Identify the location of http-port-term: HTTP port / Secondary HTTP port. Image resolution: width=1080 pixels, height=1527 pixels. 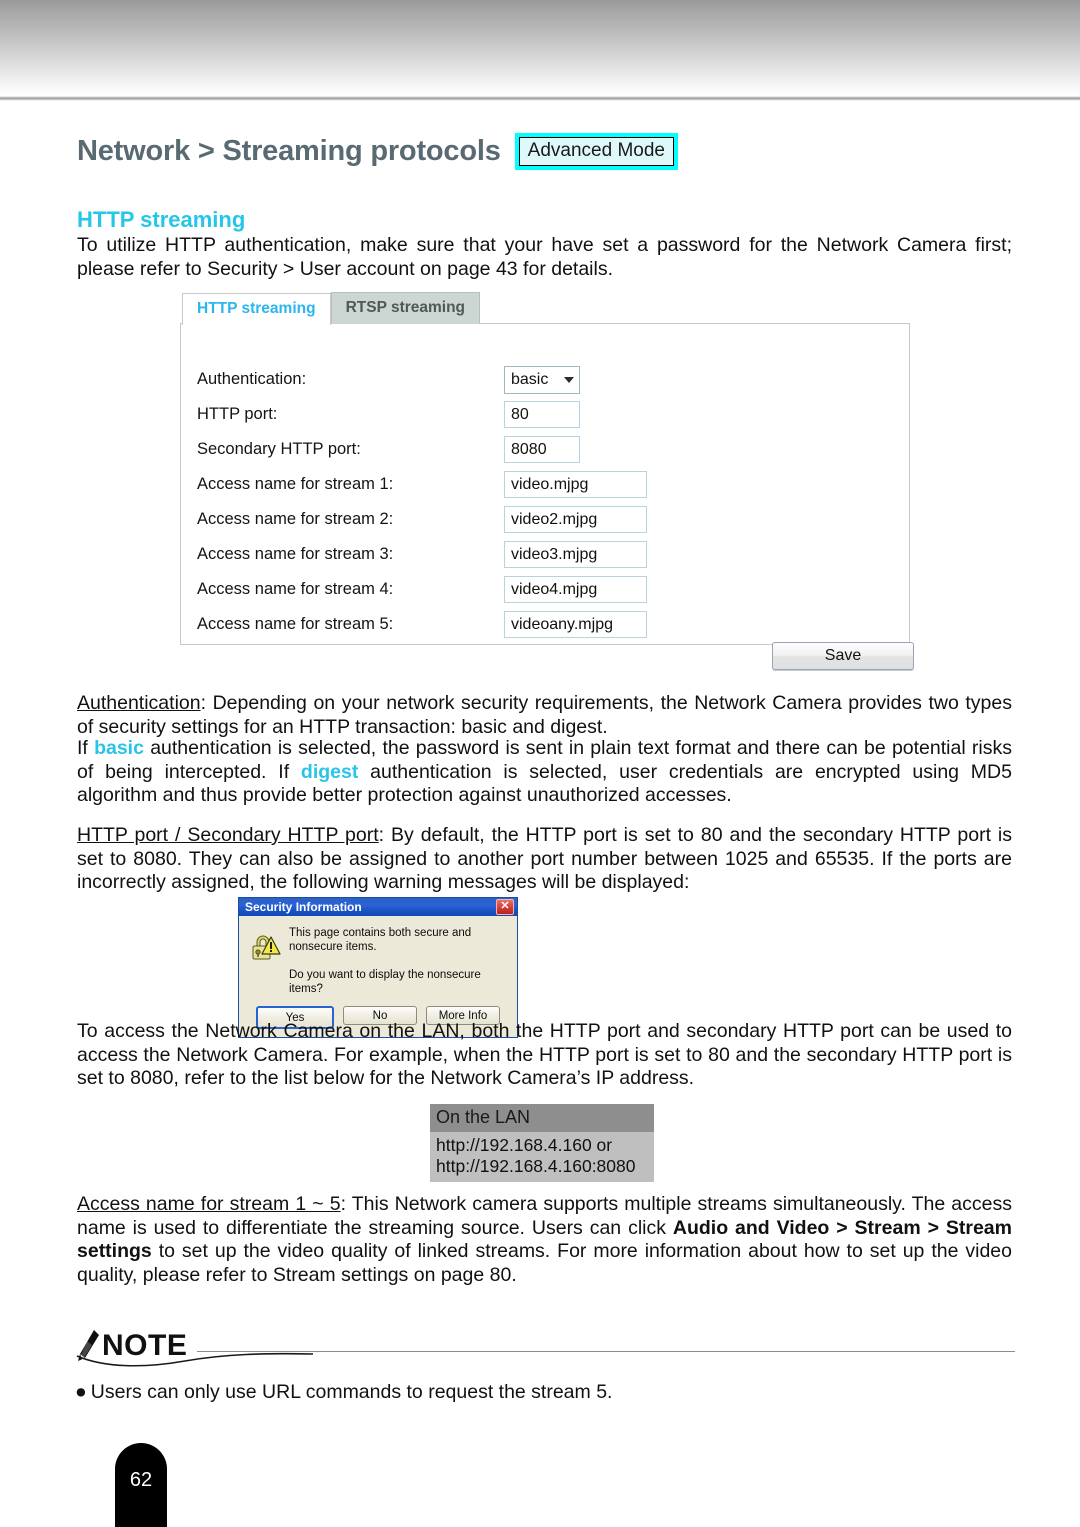
(228, 835).